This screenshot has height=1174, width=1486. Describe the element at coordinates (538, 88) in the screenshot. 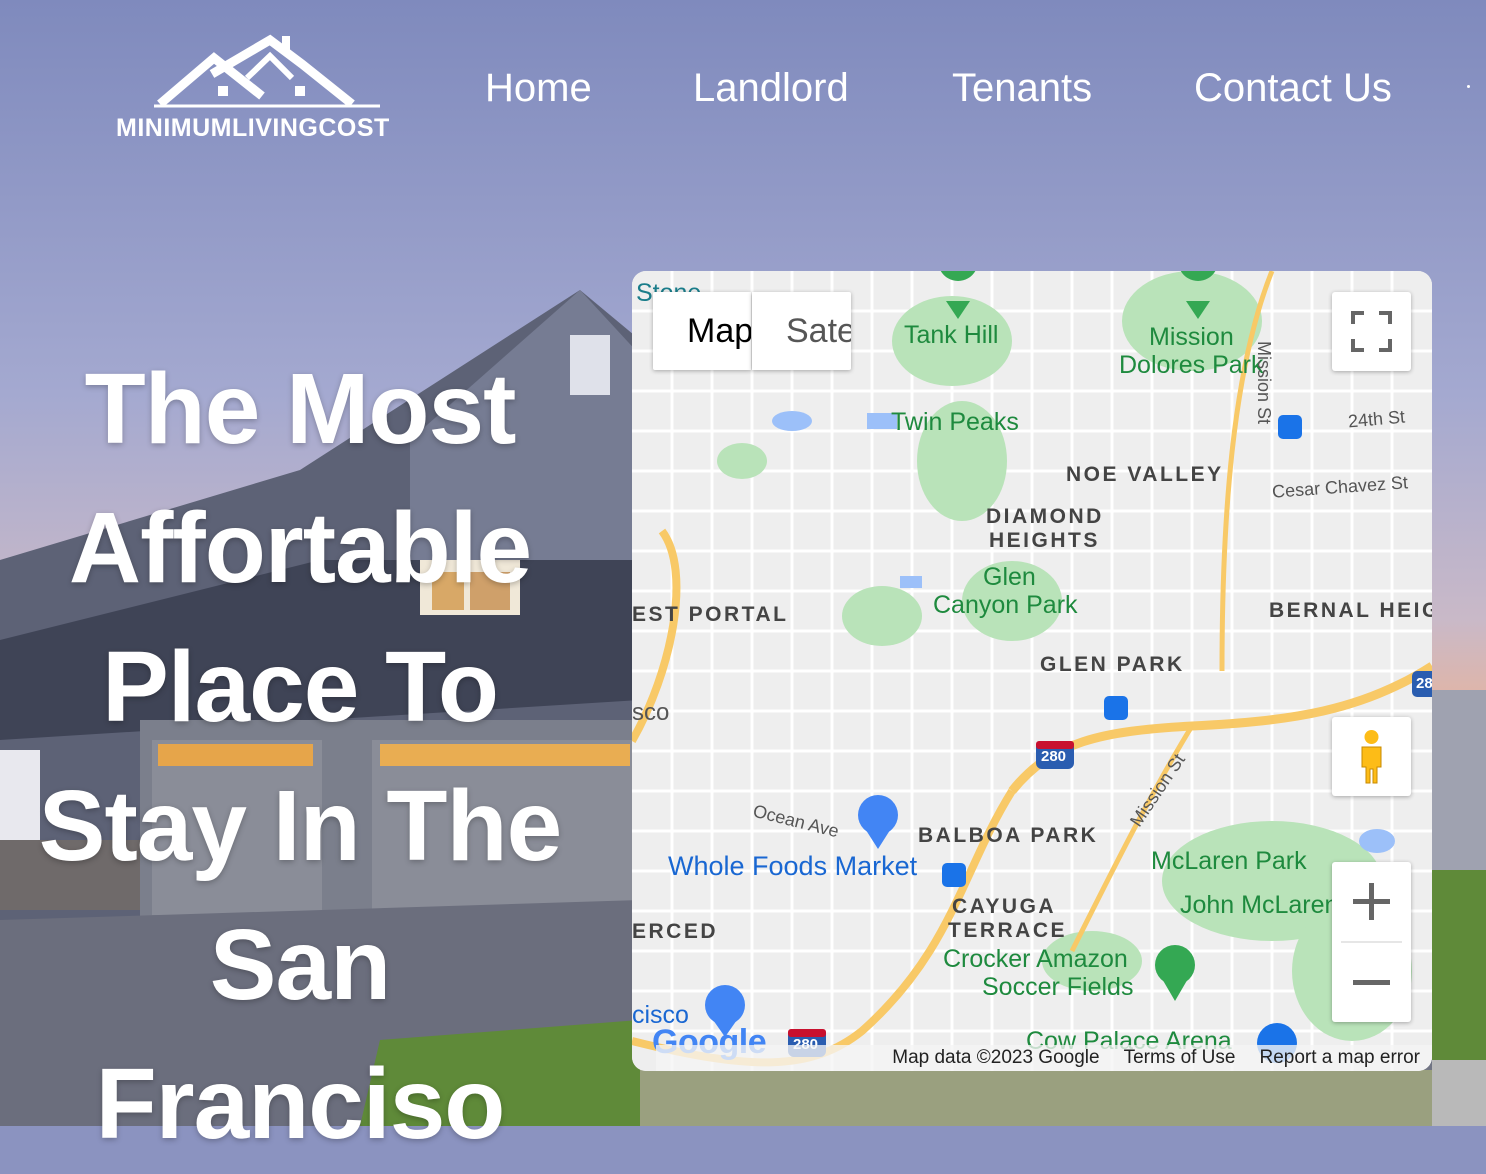

I see `nav-home: Home` at that location.